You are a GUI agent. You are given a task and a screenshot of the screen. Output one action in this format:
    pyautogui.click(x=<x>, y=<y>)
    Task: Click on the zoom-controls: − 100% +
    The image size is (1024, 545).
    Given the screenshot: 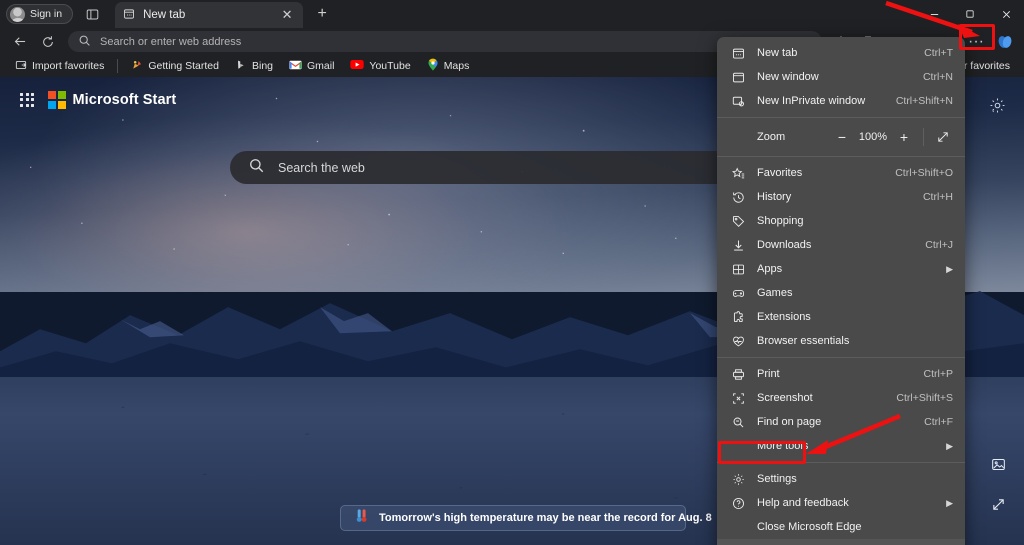 What is the action you would take?
    pyautogui.click(x=892, y=137)
    